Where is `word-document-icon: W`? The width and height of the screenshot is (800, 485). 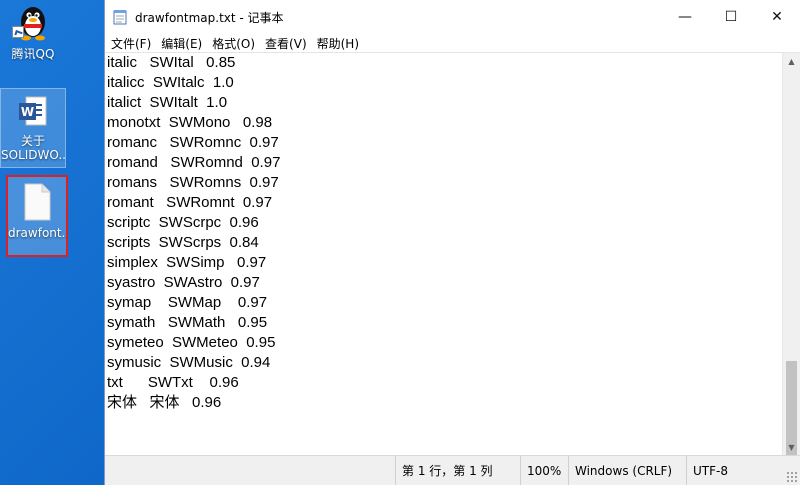
word-document-icon: W is located at coordinates (33, 111).